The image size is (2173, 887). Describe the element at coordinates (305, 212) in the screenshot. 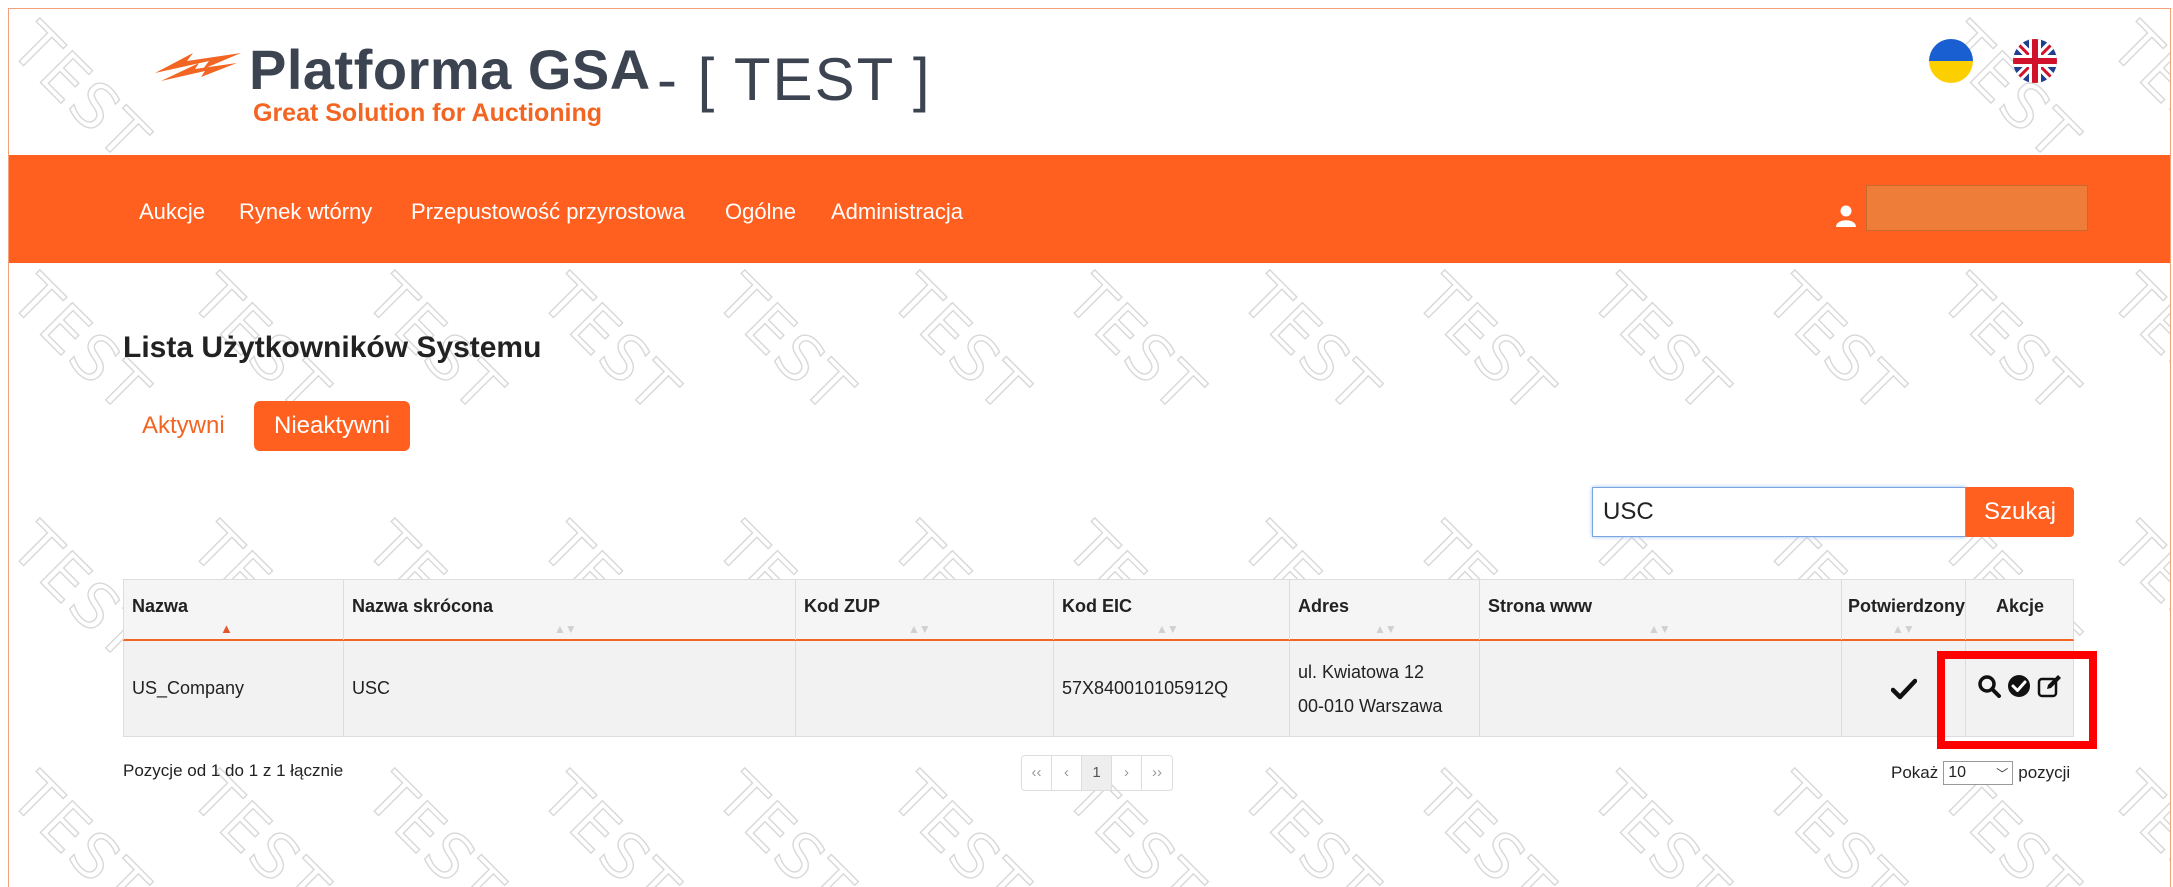

I see `nav-item-rynek-wtorny: Rynek wtórny` at that location.